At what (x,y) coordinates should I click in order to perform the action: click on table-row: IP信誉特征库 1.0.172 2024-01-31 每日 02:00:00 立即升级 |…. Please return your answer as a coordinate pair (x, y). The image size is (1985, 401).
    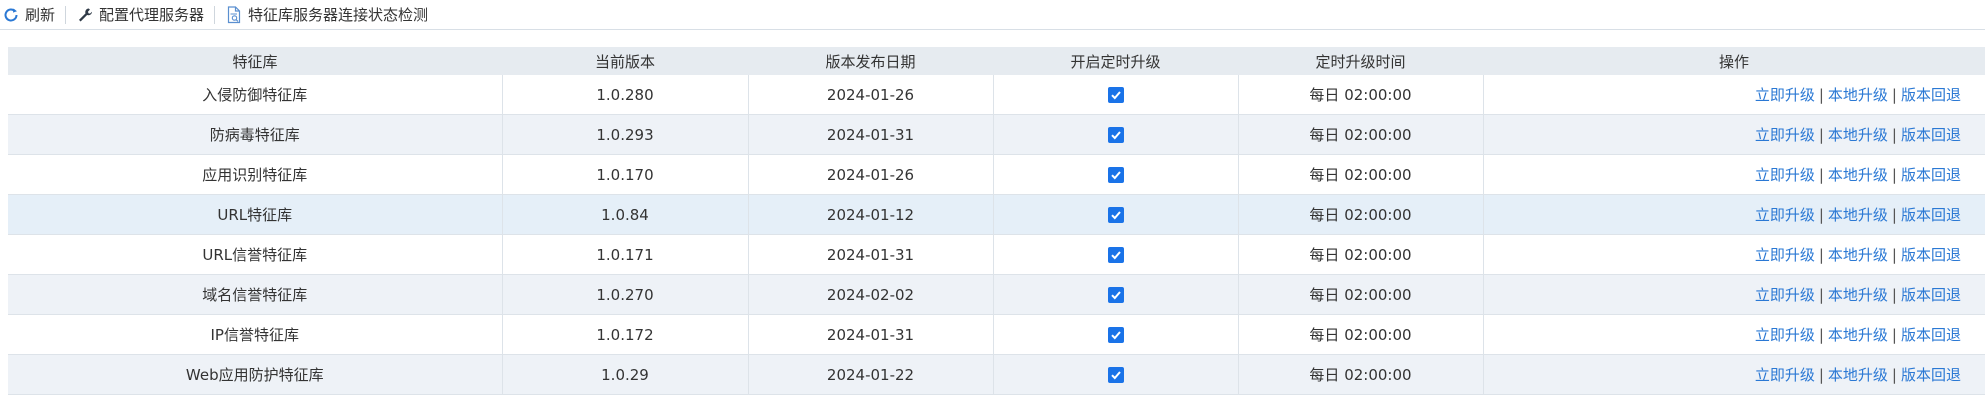
    Looking at the image, I should click on (996, 334).